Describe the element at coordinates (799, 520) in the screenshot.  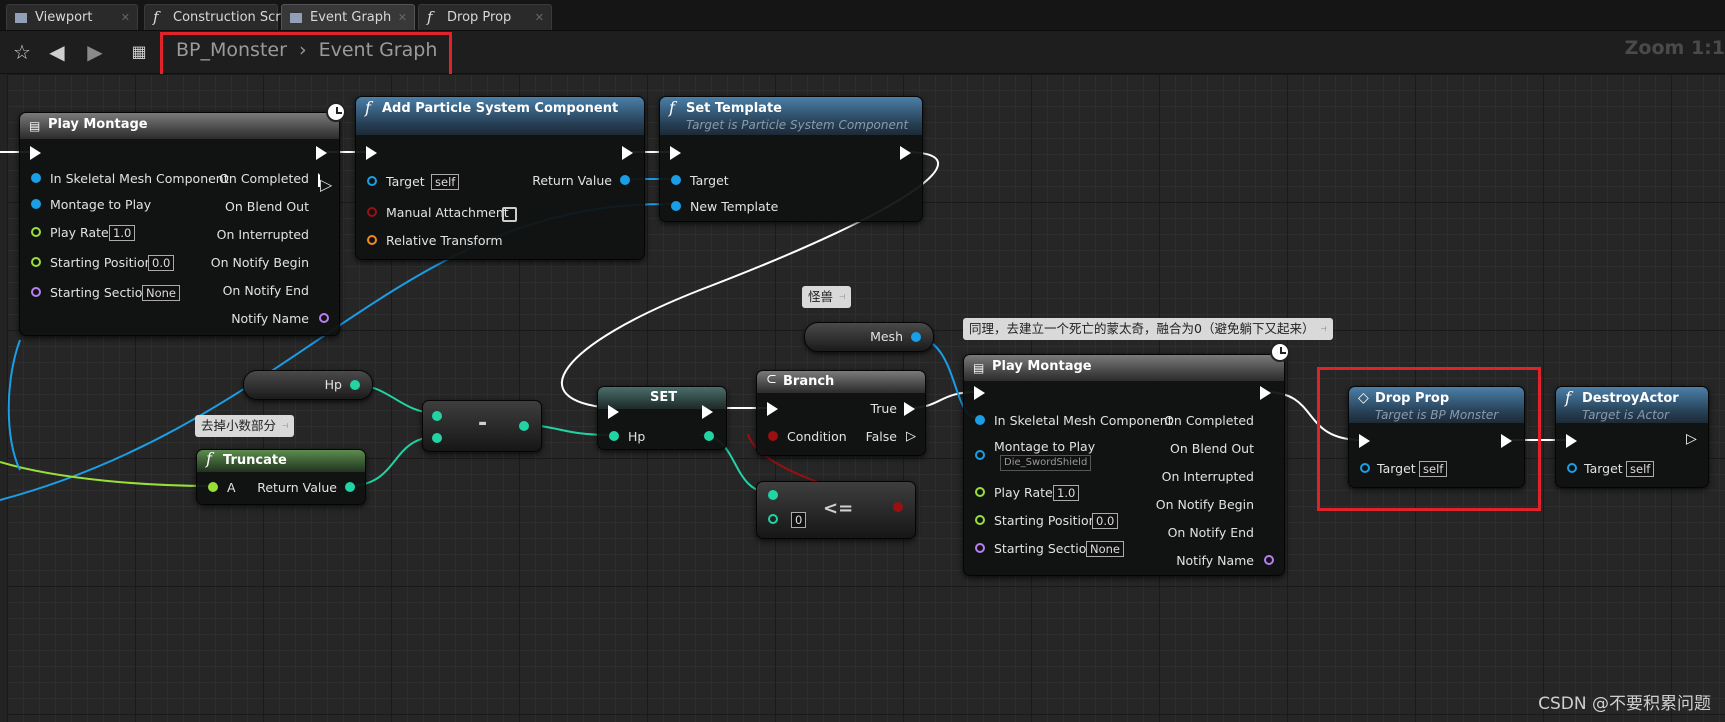
I see `compare-value-field: 0` at that location.